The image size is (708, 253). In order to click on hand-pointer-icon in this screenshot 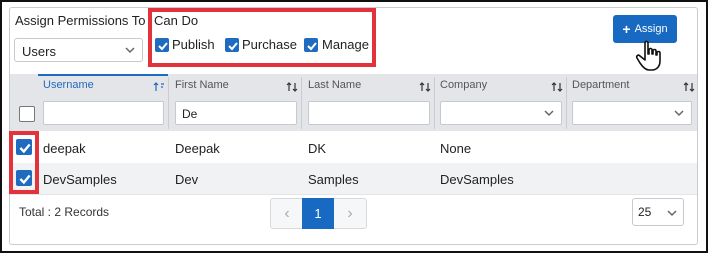, I will do `click(648, 55)`.